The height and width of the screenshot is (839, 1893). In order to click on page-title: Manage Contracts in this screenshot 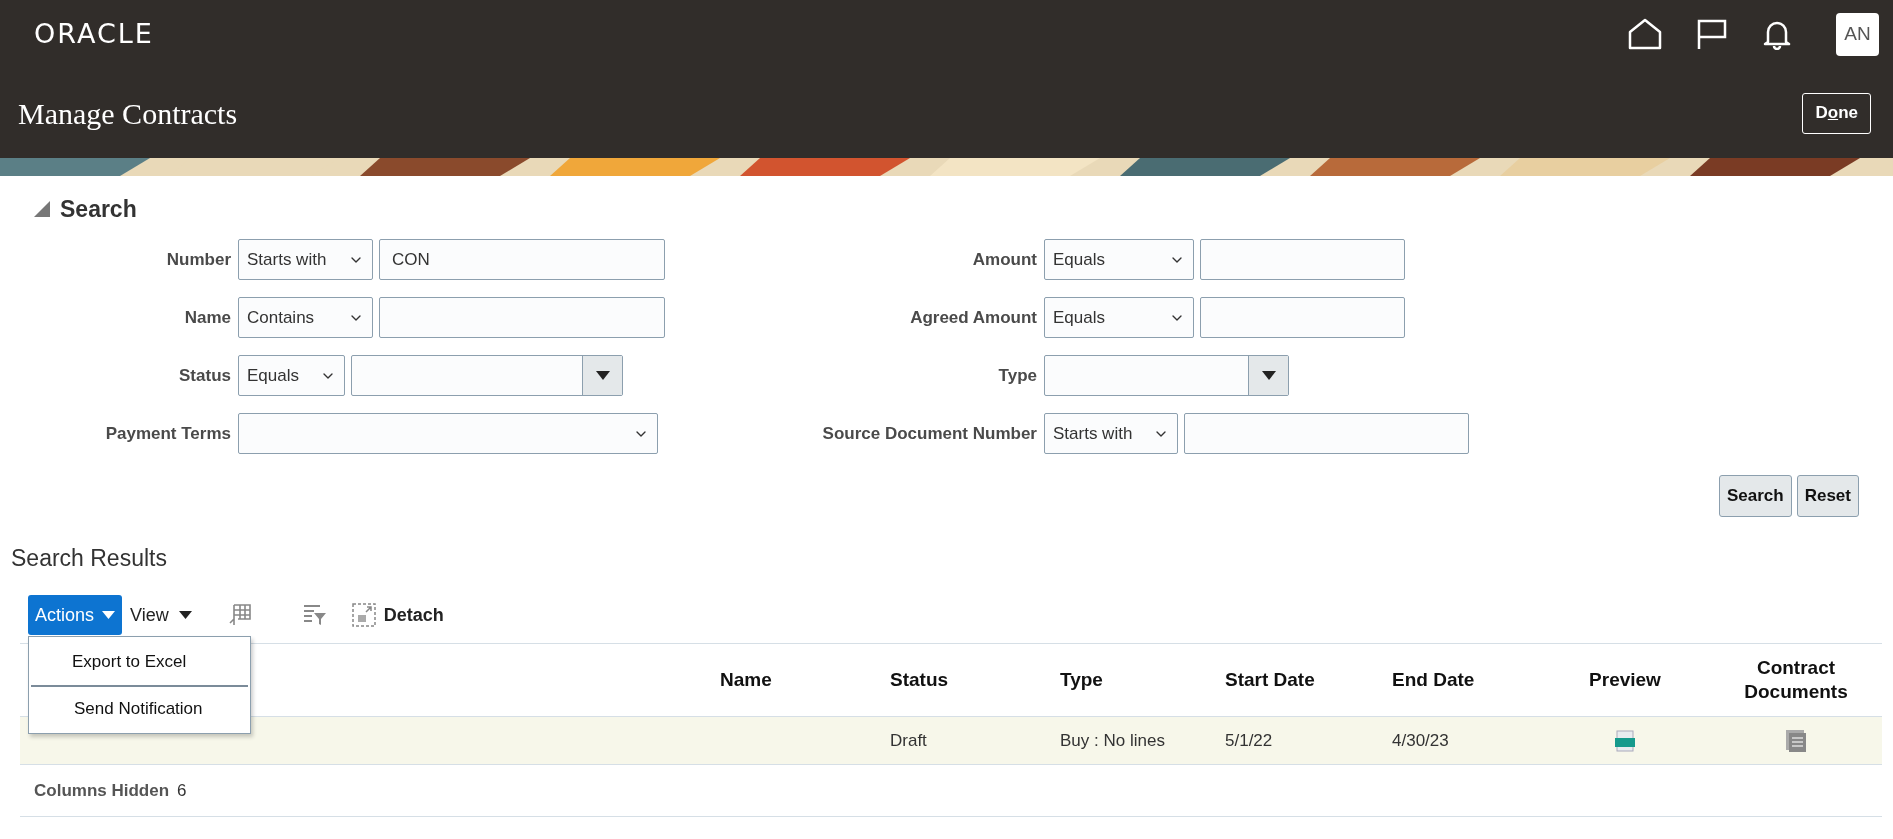, I will do `click(128, 113)`.